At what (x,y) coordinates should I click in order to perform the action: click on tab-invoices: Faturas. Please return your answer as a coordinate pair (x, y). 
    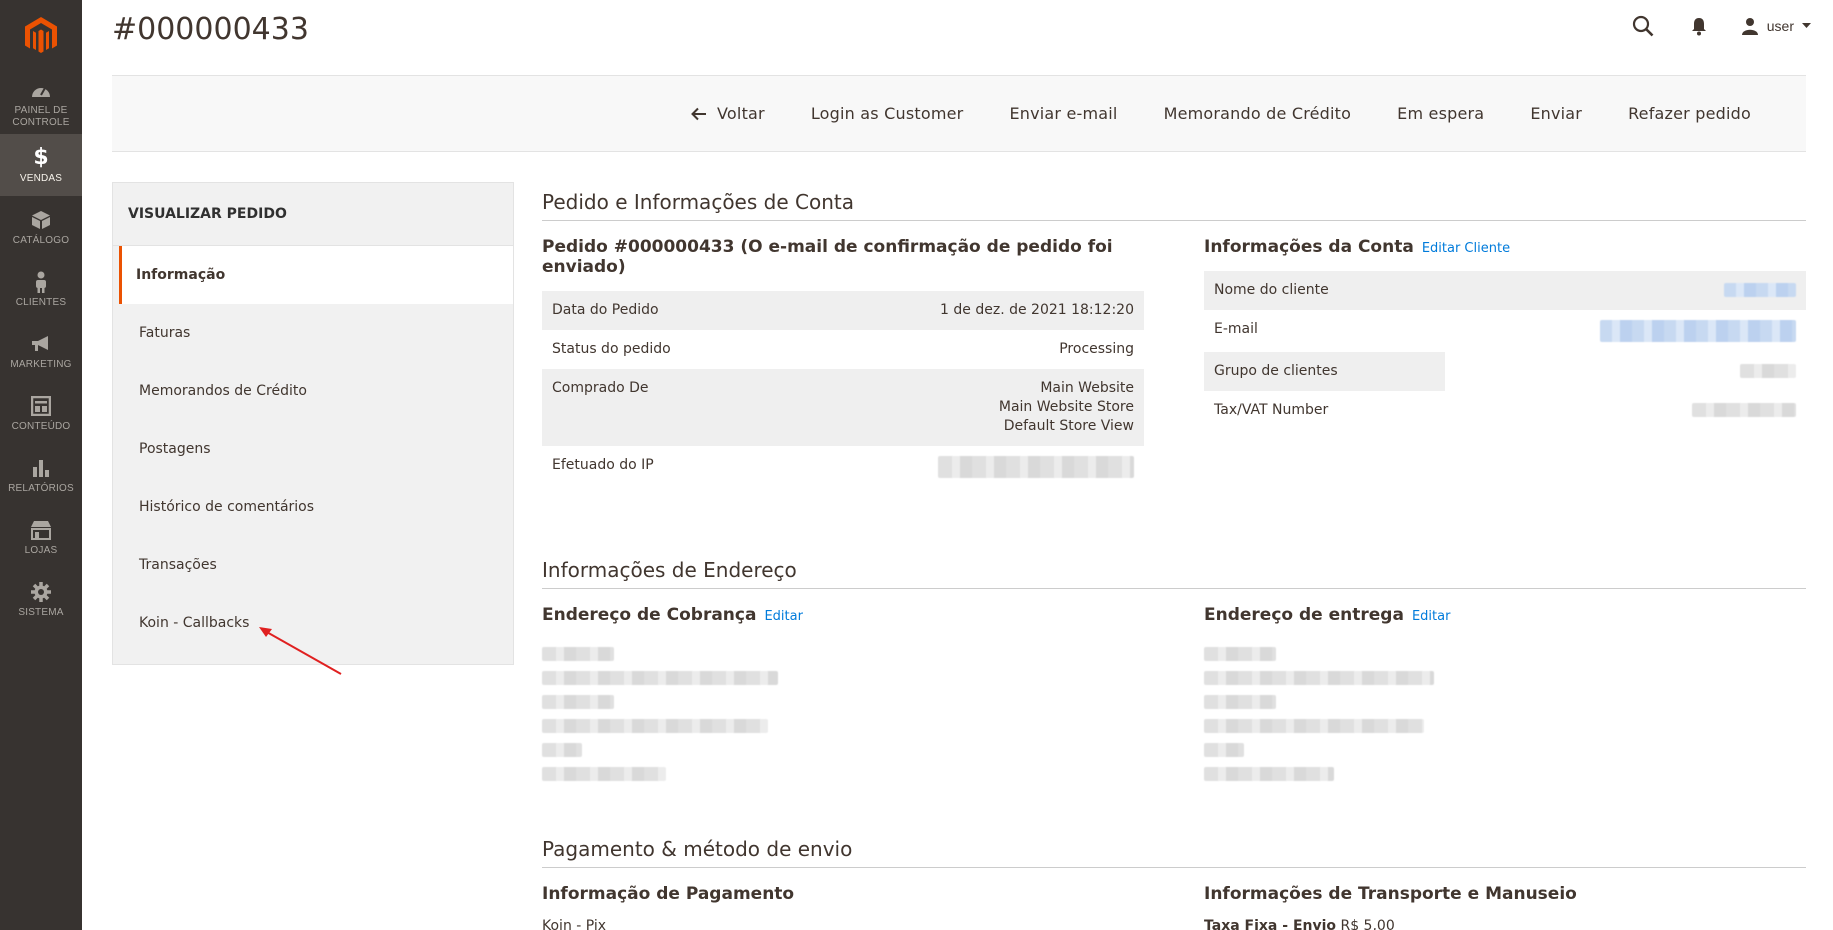
    Looking at the image, I should click on (316, 333).